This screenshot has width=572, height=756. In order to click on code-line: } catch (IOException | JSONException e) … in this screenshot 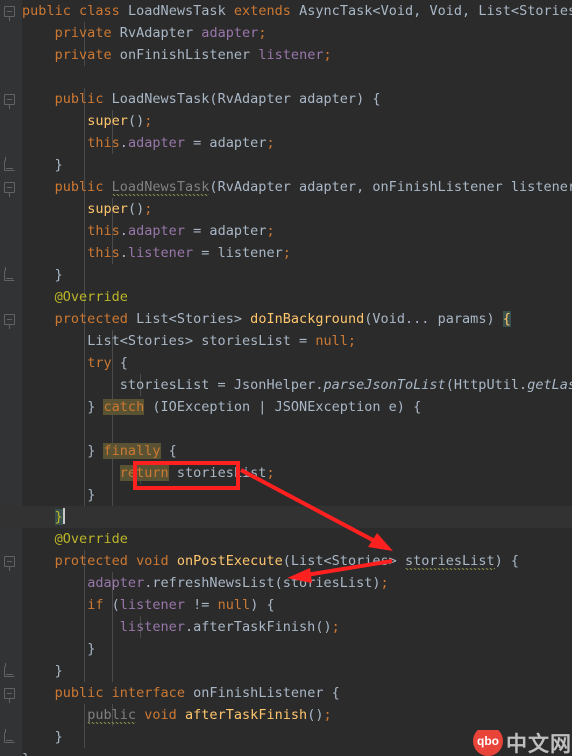, I will do `click(297, 407)`.